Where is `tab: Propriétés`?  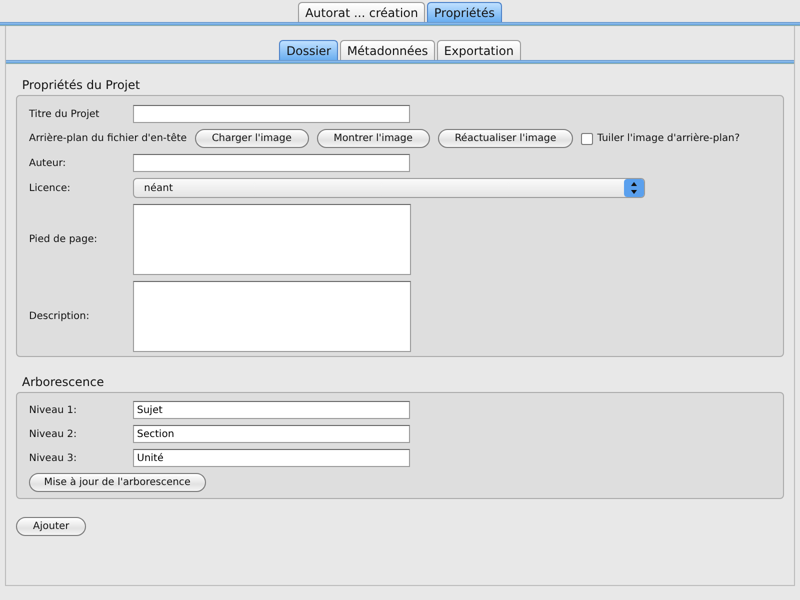 tab: Propriétés is located at coordinates (464, 12).